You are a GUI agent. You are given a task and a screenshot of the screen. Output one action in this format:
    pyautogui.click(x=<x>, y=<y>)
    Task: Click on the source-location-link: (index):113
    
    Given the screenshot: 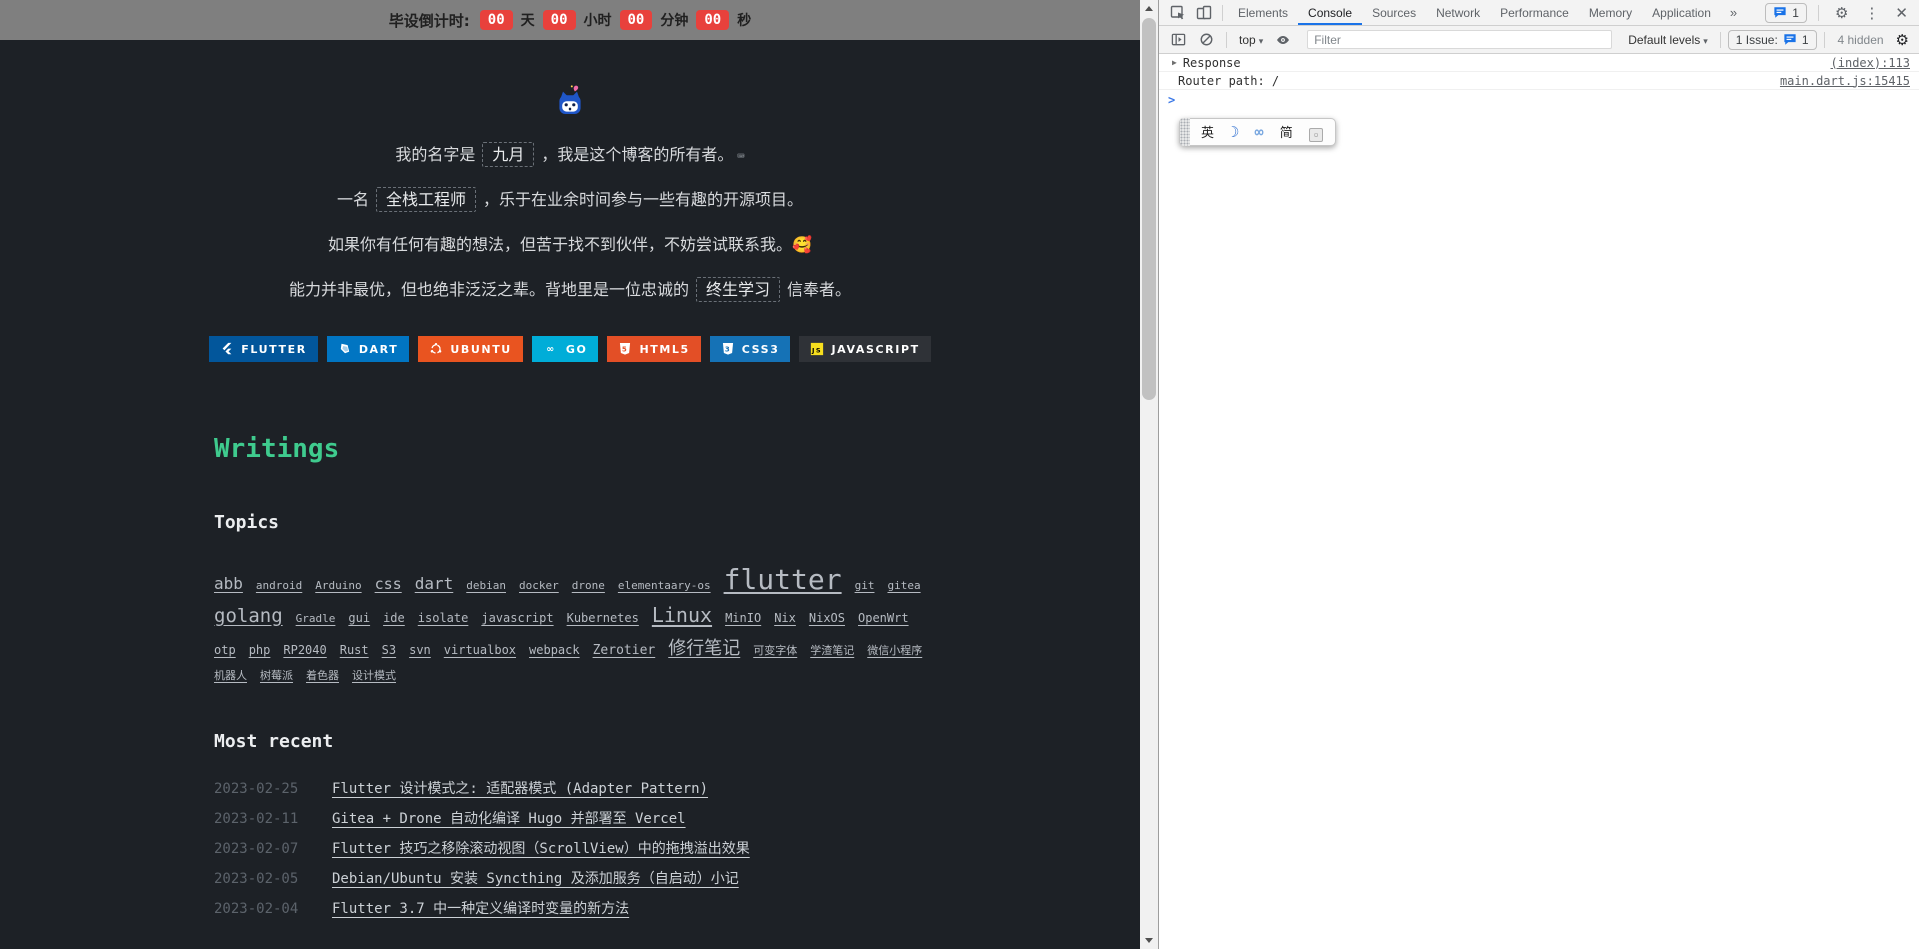 What is the action you would take?
    pyautogui.click(x=1870, y=63)
    